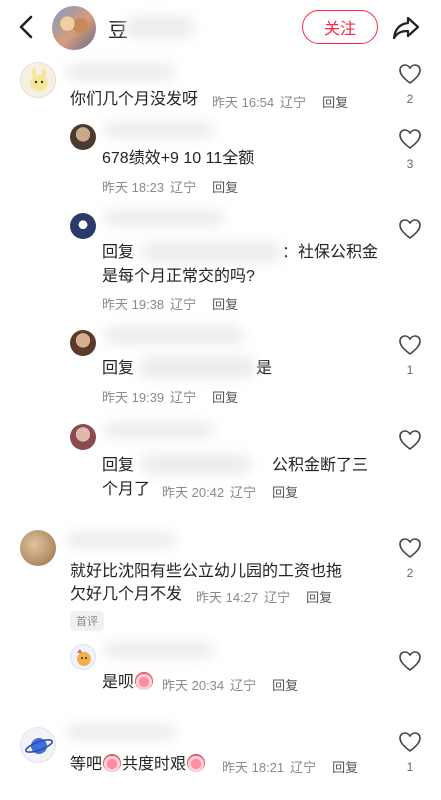 The image size is (441, 800). Describe the element at coordinates (170, 187) in the screenshot. I see `comment-meta: 昨天 18:23 辽宁 回复` at that location.